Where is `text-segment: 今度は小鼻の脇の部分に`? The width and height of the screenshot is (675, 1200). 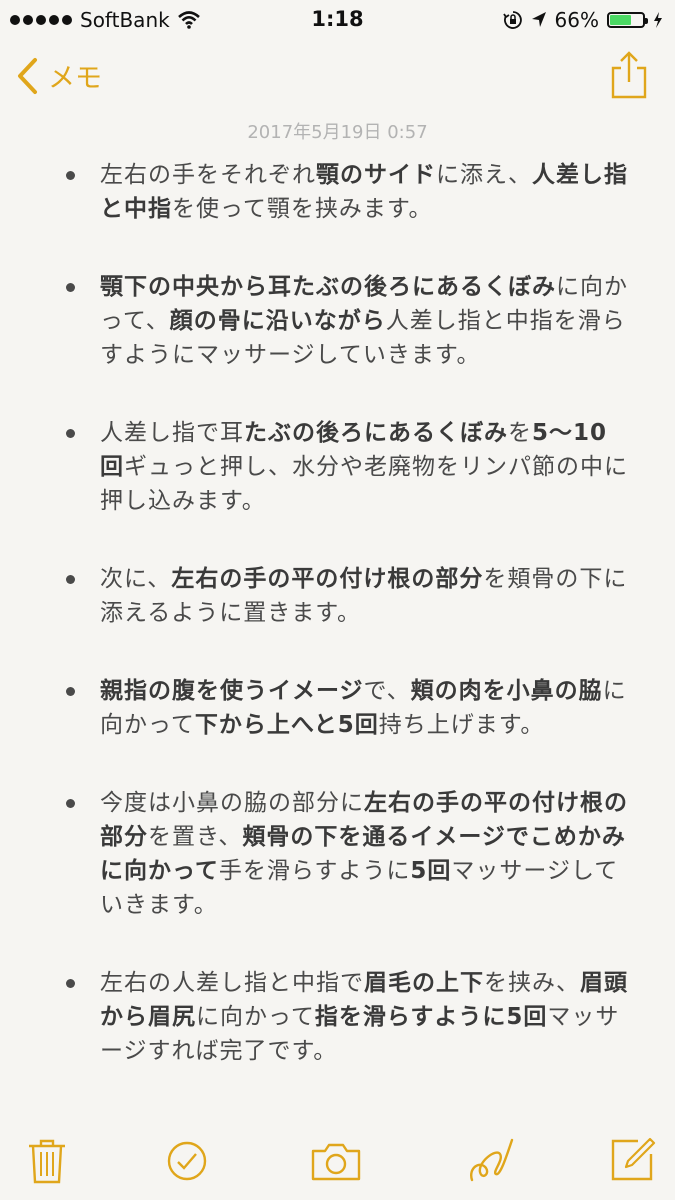
text-segment: 今度は小鼻の脇の部分に is located at coordinates (232, 803).